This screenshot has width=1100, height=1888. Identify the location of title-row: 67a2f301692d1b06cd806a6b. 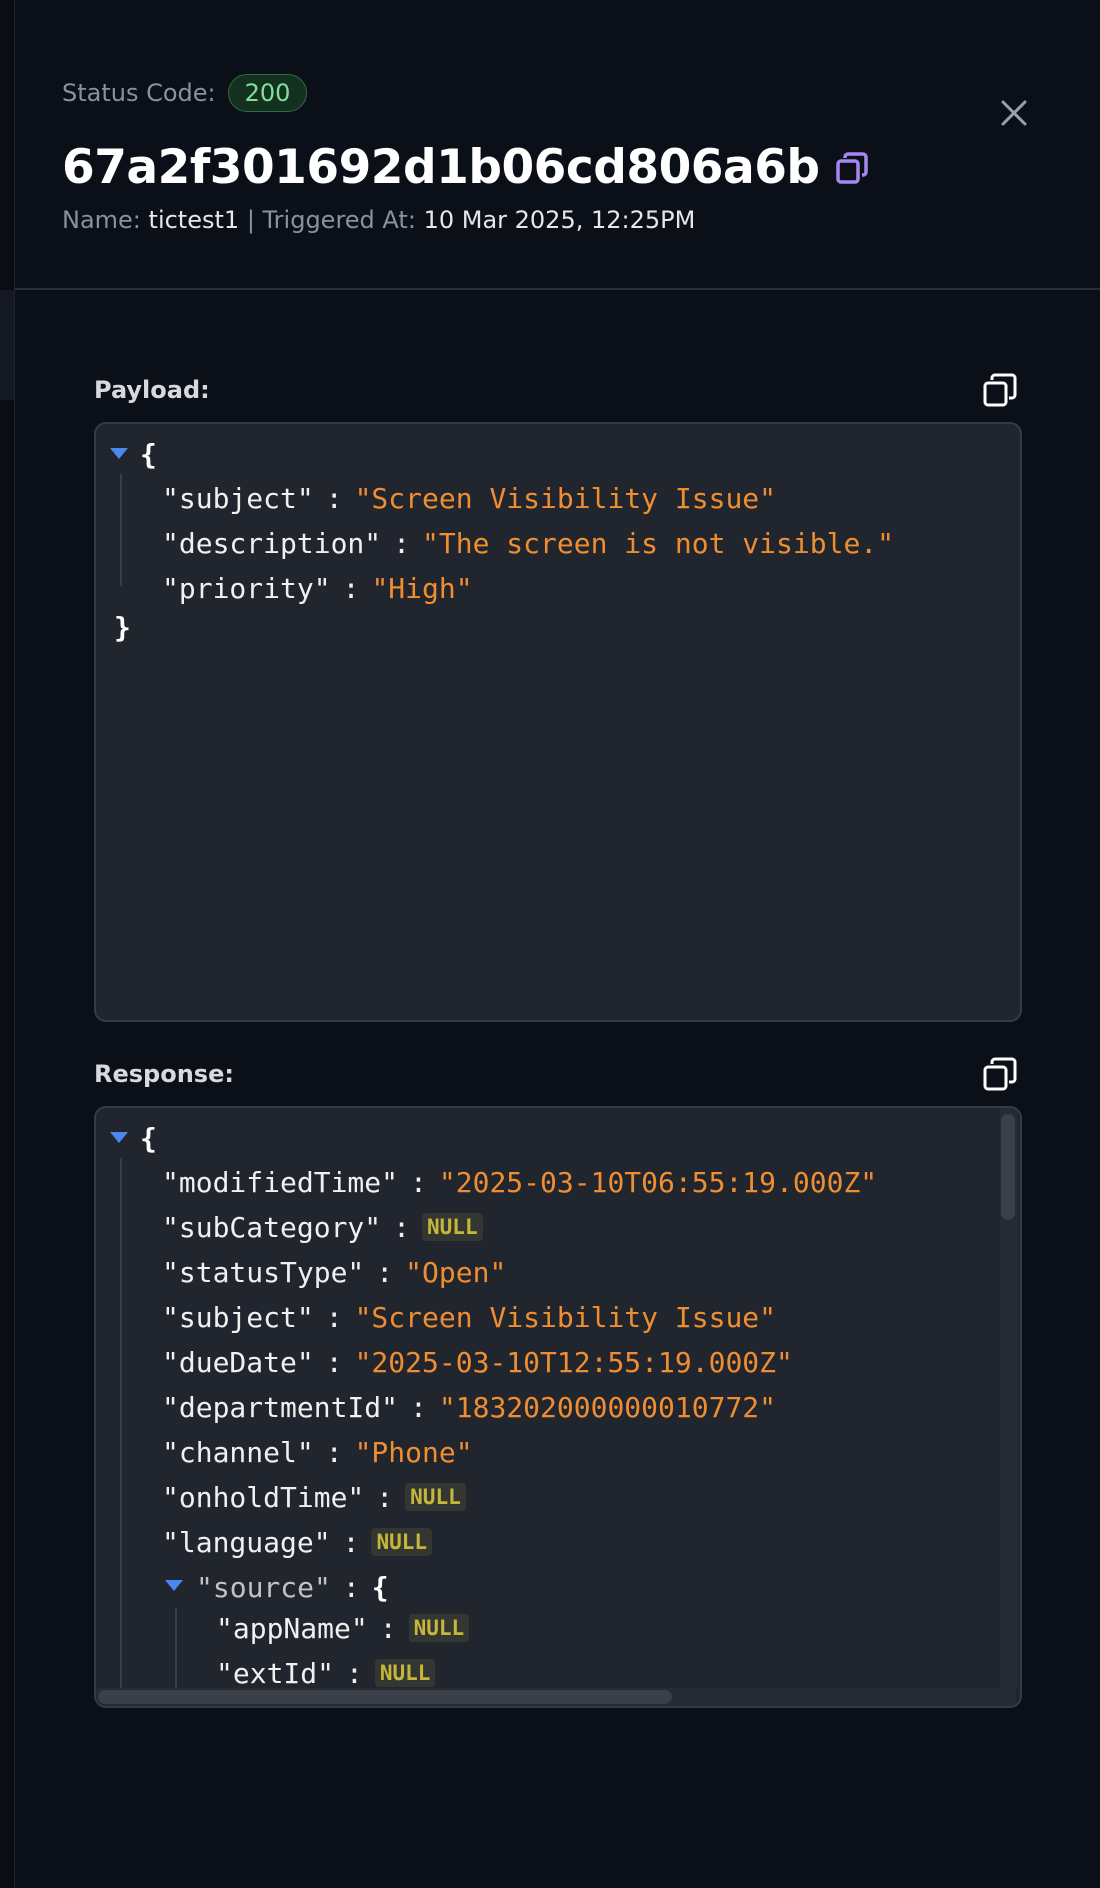
(466, 167).